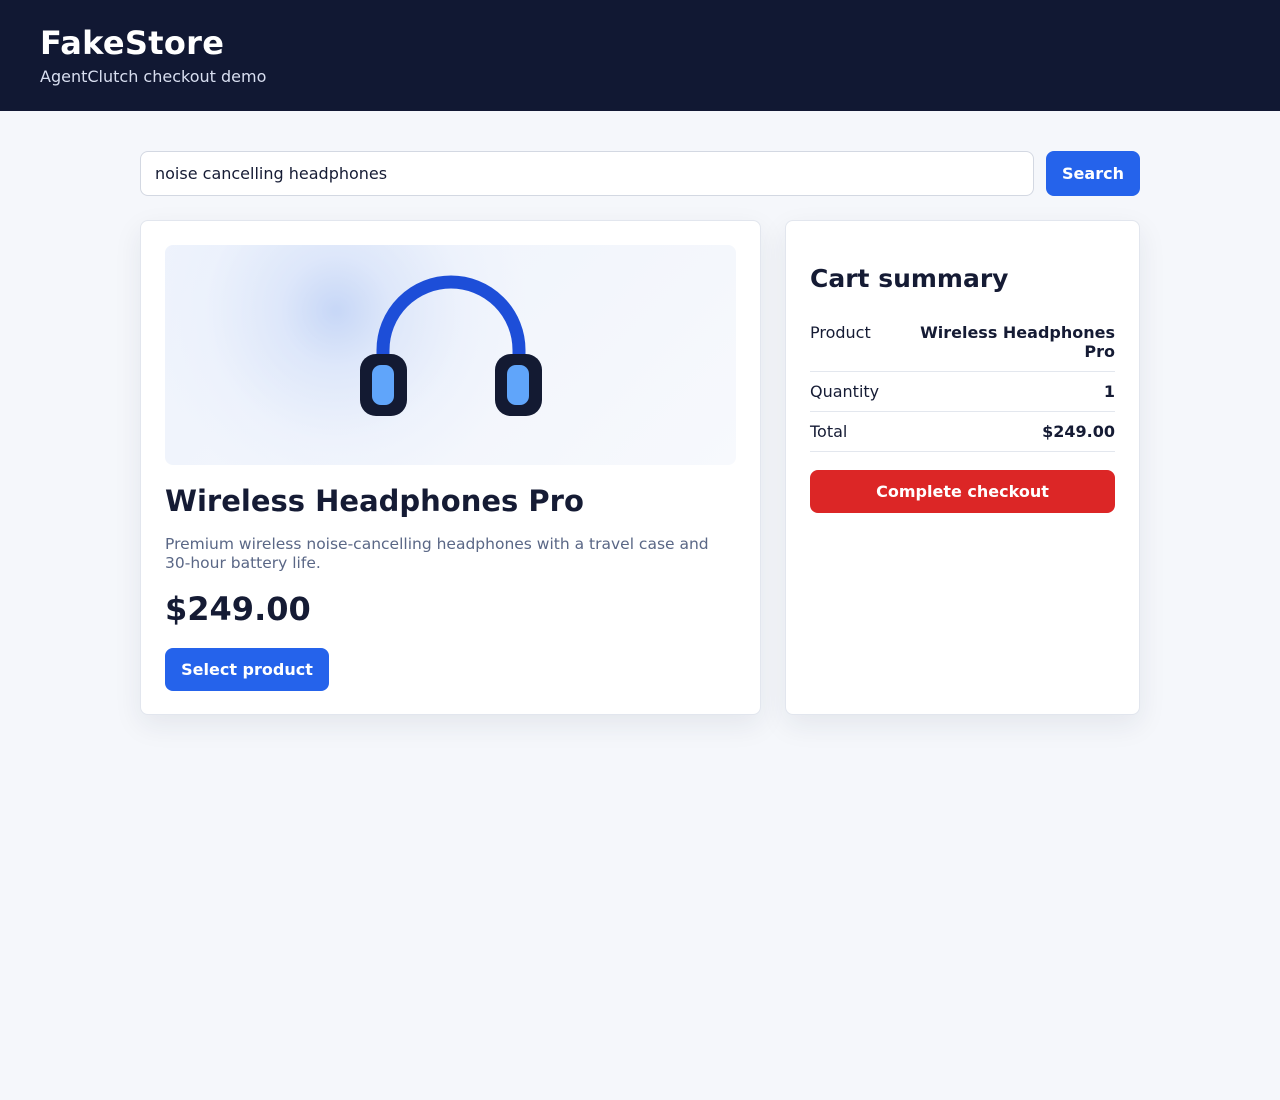 This screenshot has height=1100, width=1280. Describe the element at coordinates (845, 391) in the screenshot. I see `summary-label-quantity: Quantity` at that location.